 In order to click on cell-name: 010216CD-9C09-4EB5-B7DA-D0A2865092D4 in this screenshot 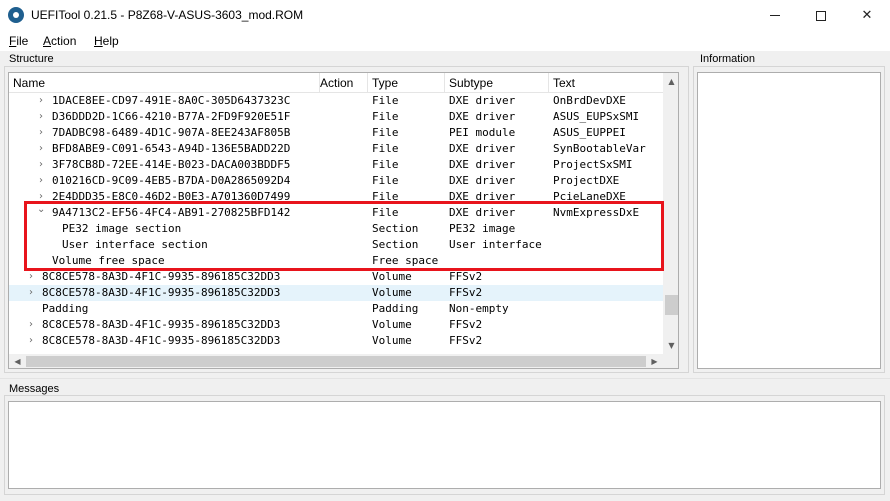, I will do `click(171, 180)`.